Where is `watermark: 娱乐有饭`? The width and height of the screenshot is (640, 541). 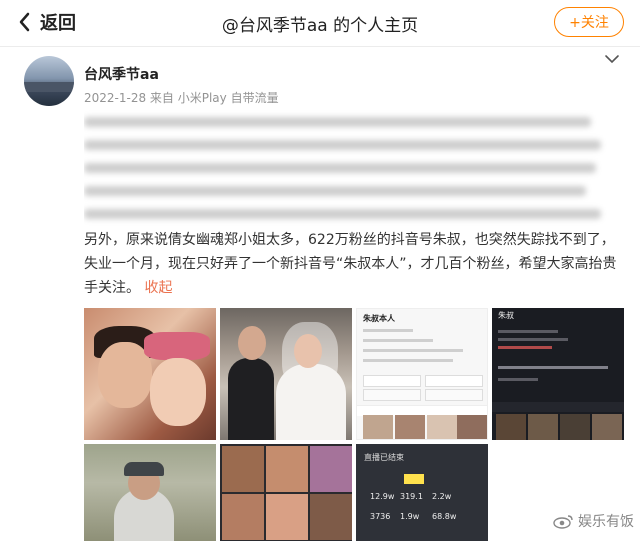 watermark: 娱乐有饭 is located at coordinates (593, 521).